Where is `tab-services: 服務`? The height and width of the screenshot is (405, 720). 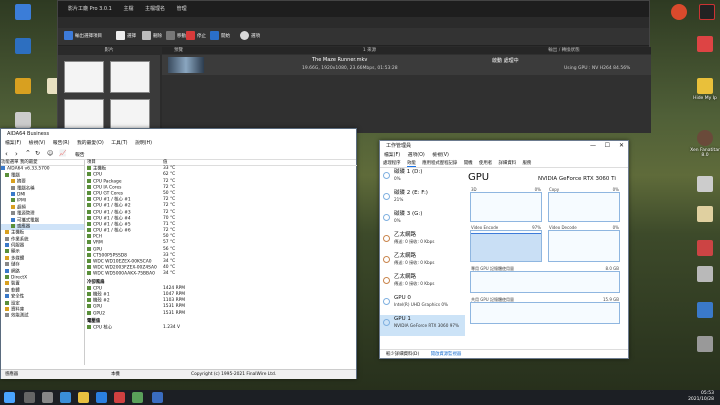 tab-services: 服務 is located at coordinates (527, 163).